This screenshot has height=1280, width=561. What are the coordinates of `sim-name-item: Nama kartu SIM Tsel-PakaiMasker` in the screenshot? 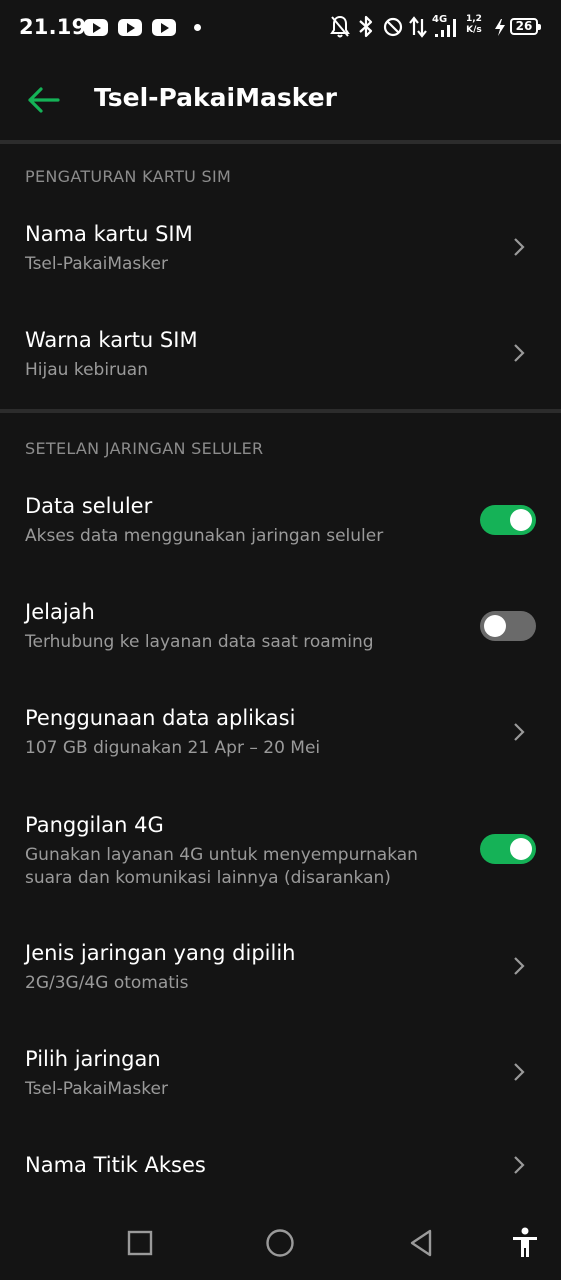 It's located at (280, 252).